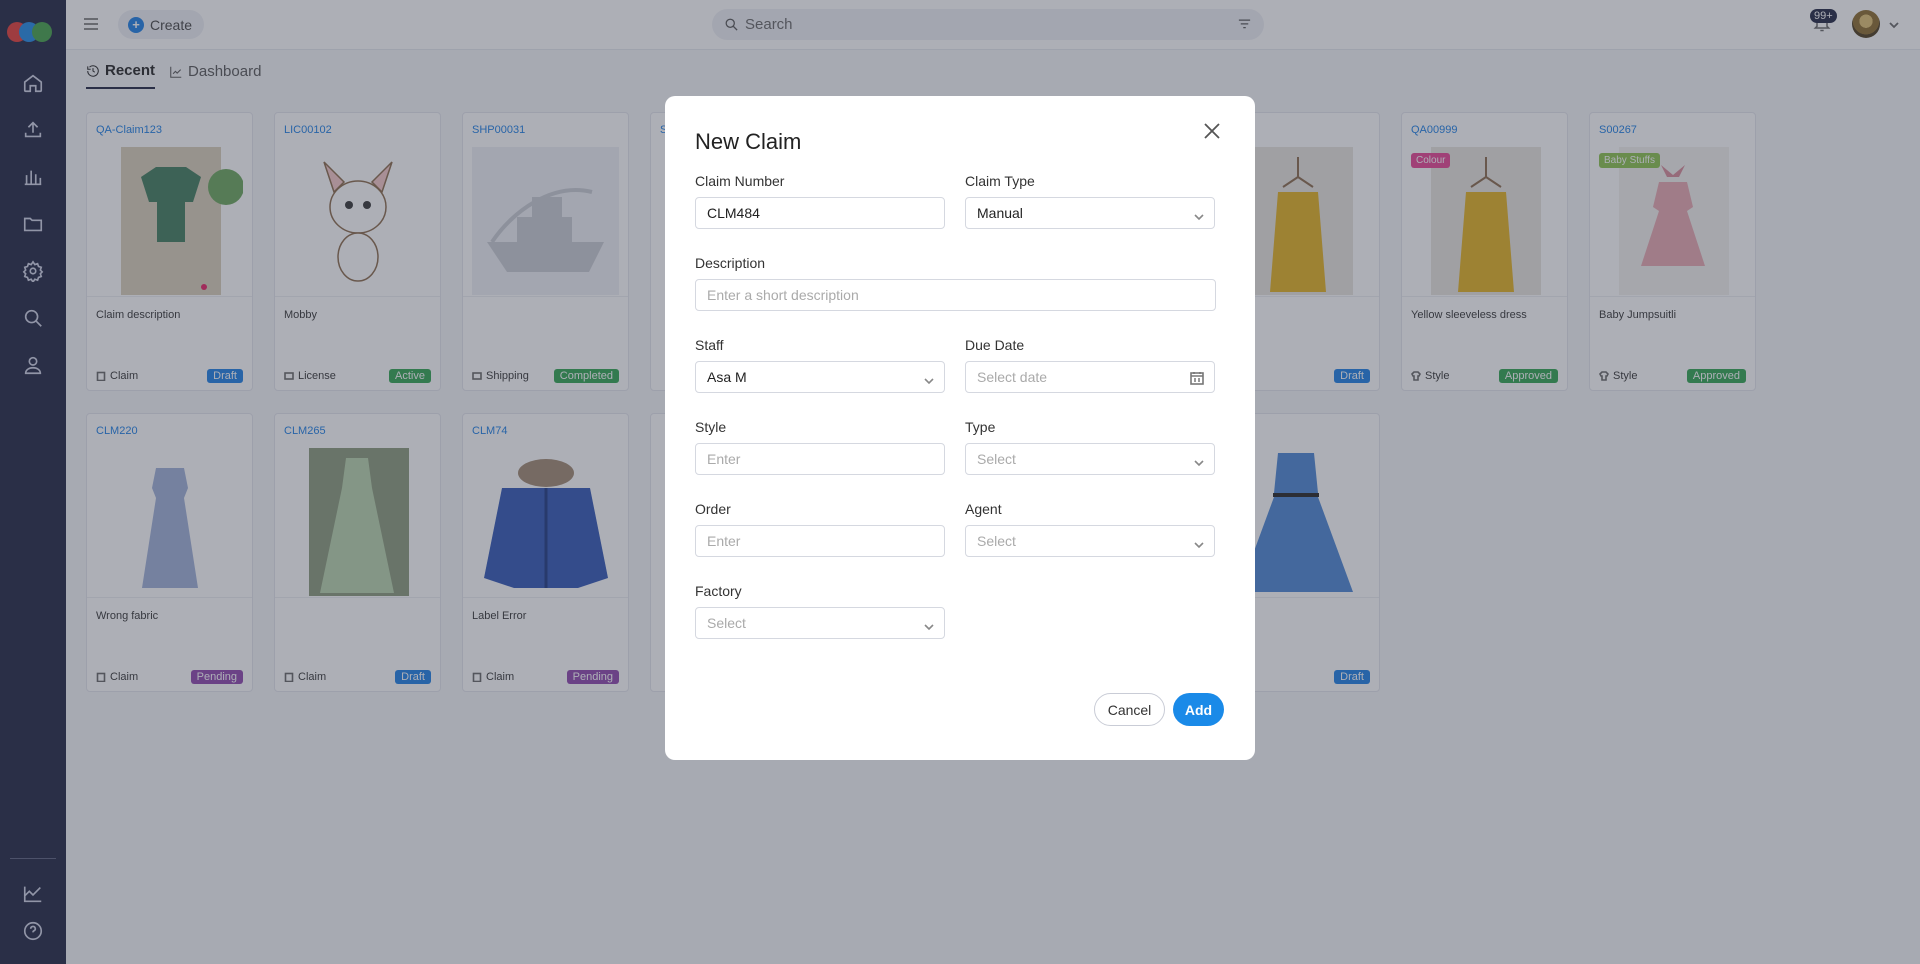  I want to click on staff-select: Asa M, so click(820, 377).